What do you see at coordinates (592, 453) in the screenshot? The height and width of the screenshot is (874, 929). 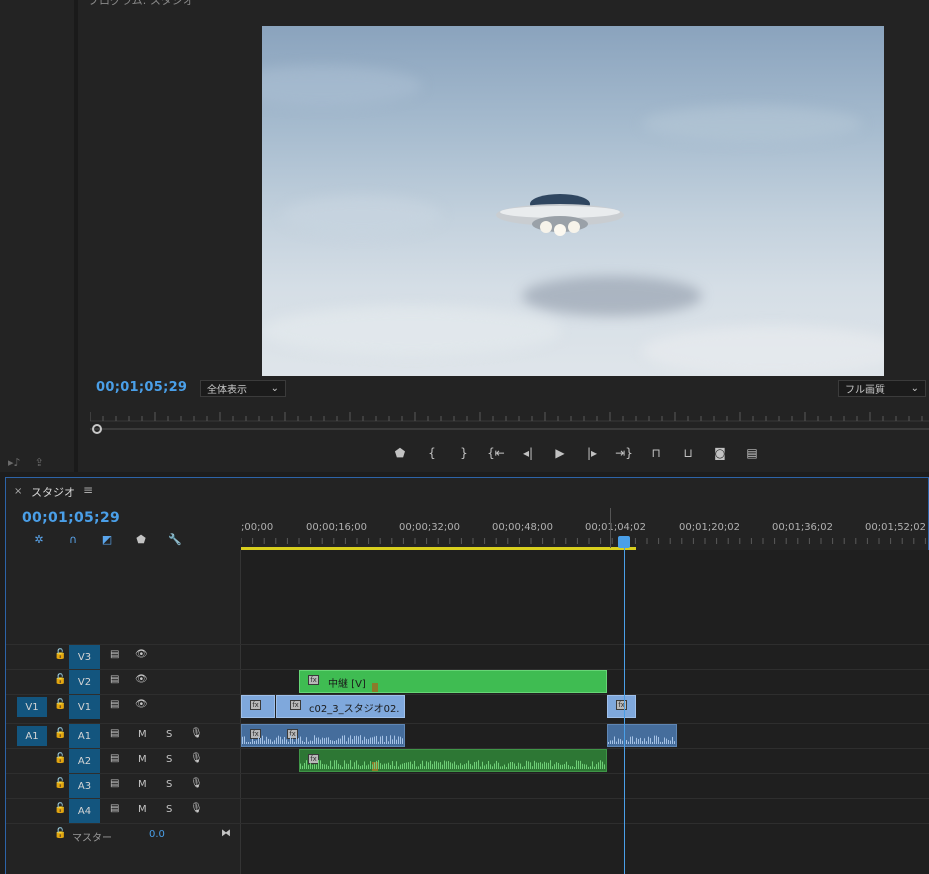 I see `step-forward-icon: |▸` at bounding box center [592, 453].